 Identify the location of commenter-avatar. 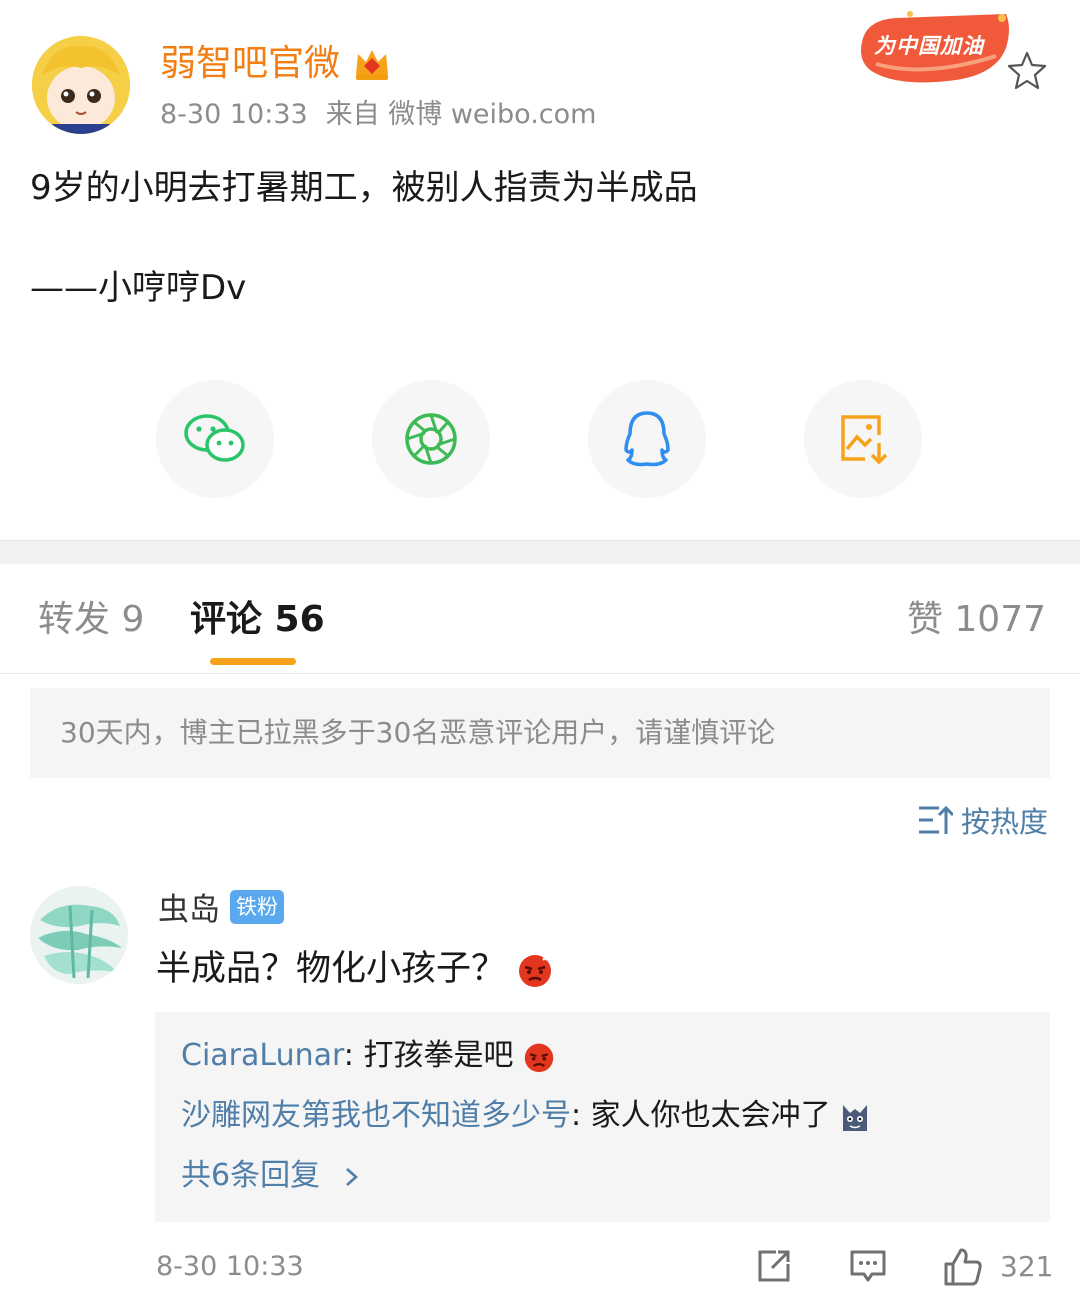
(79, 935).